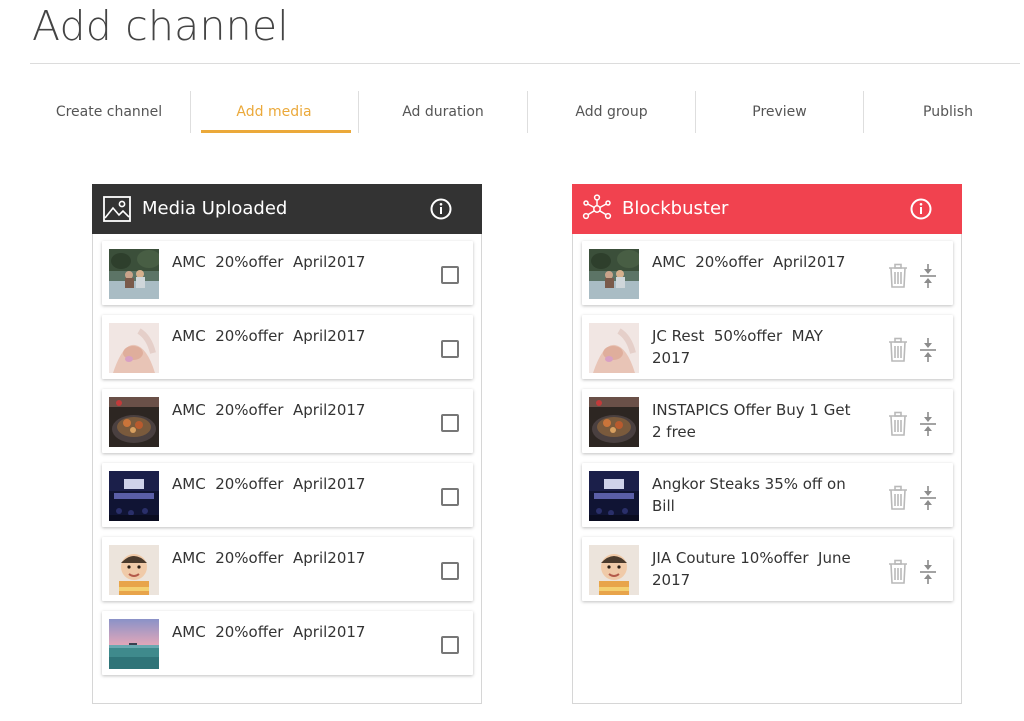  Describe the element at coordinates (597, 207) in the screenshot. I see `network-icon` at that location.